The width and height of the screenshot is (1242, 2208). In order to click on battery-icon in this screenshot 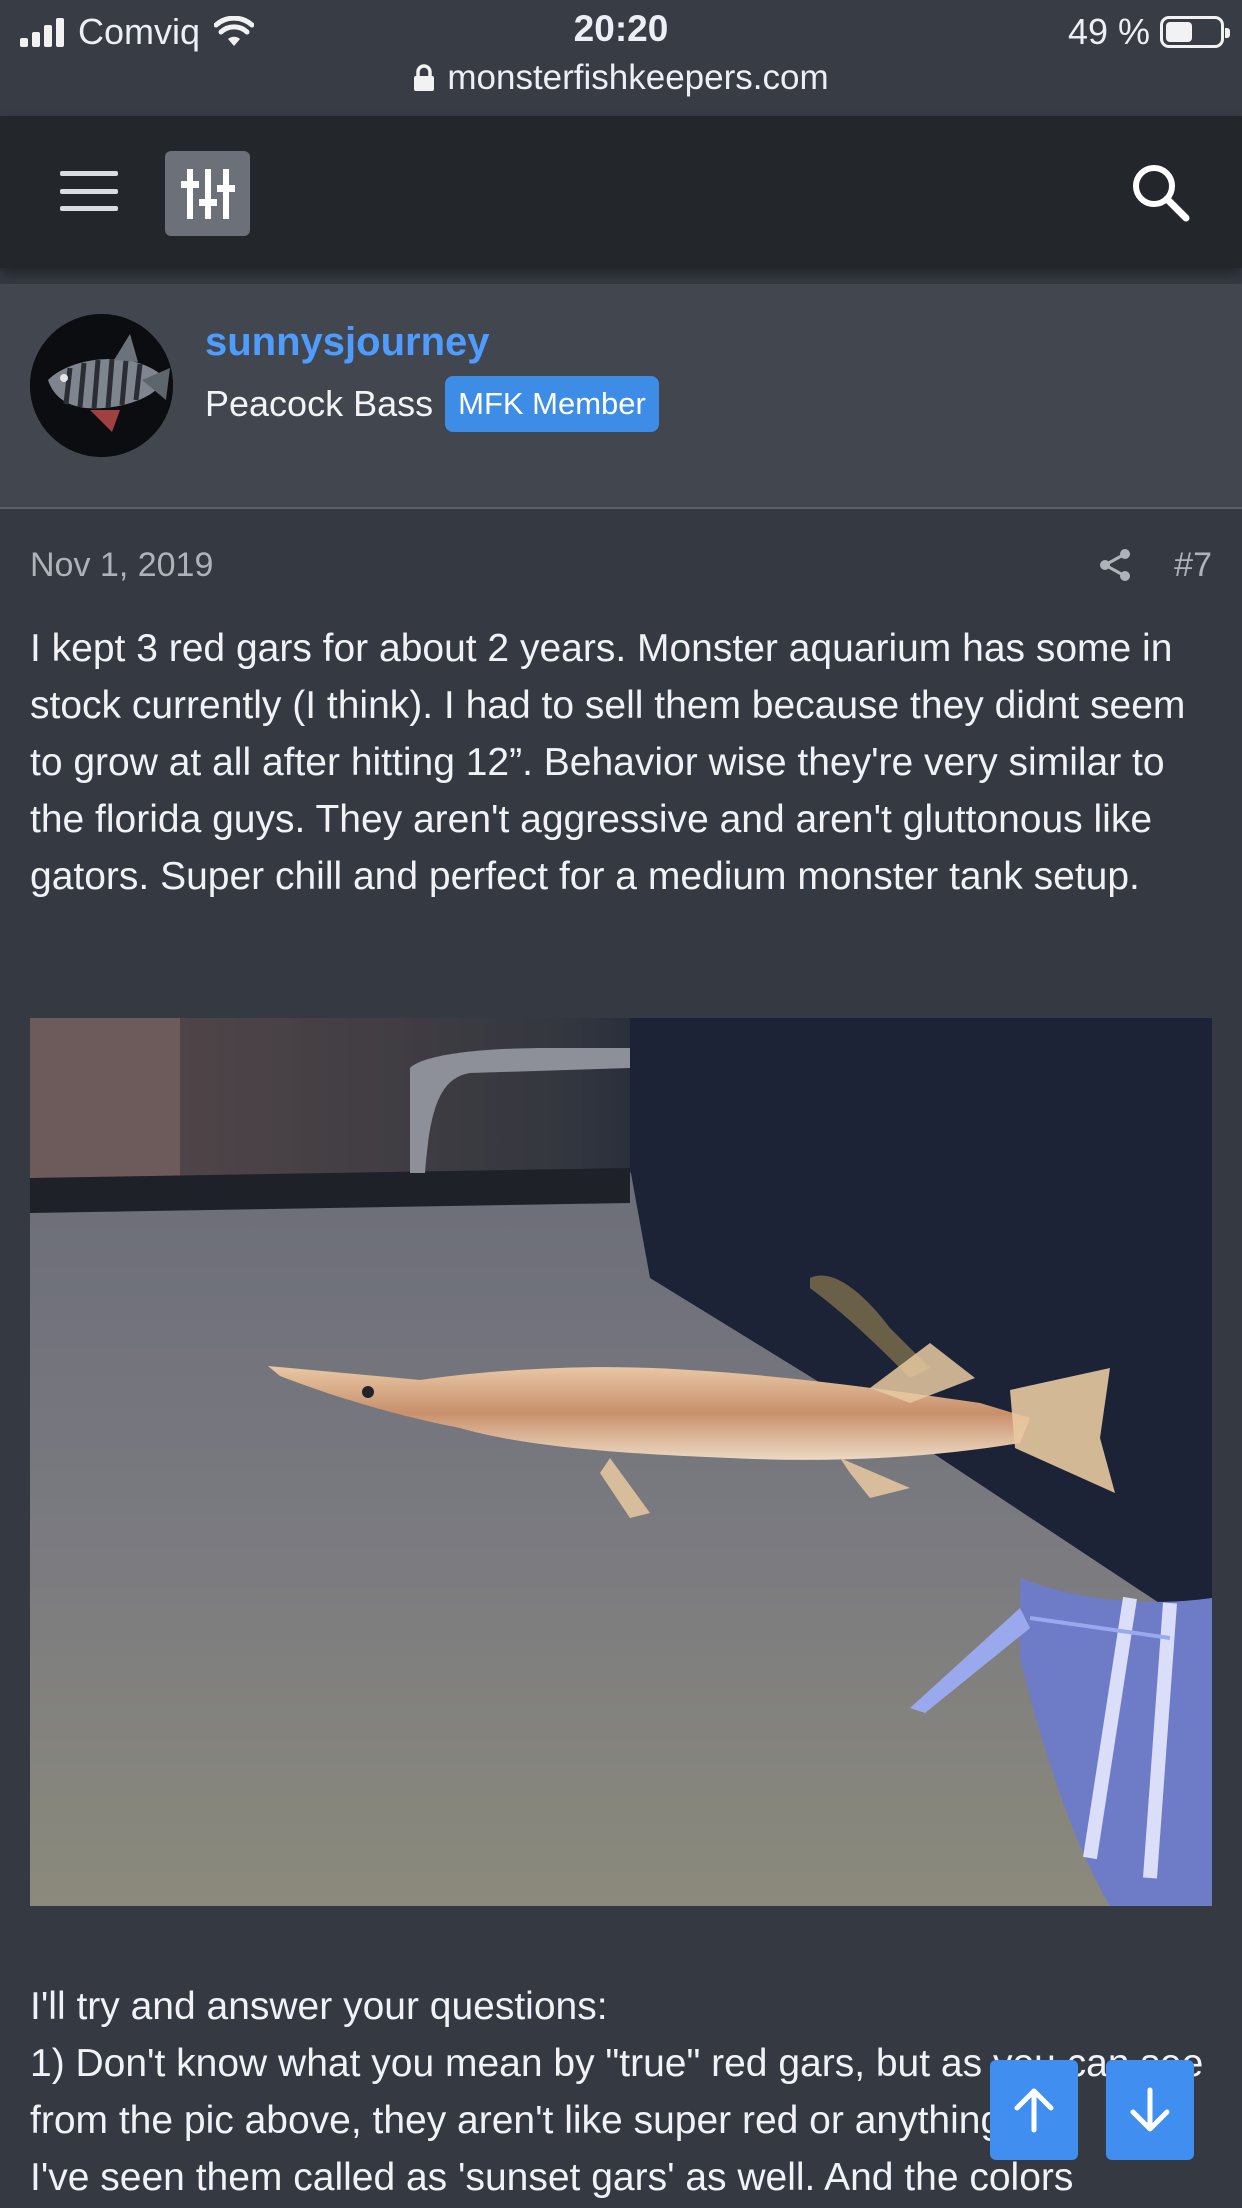, I will do `click(1195, 32)`.